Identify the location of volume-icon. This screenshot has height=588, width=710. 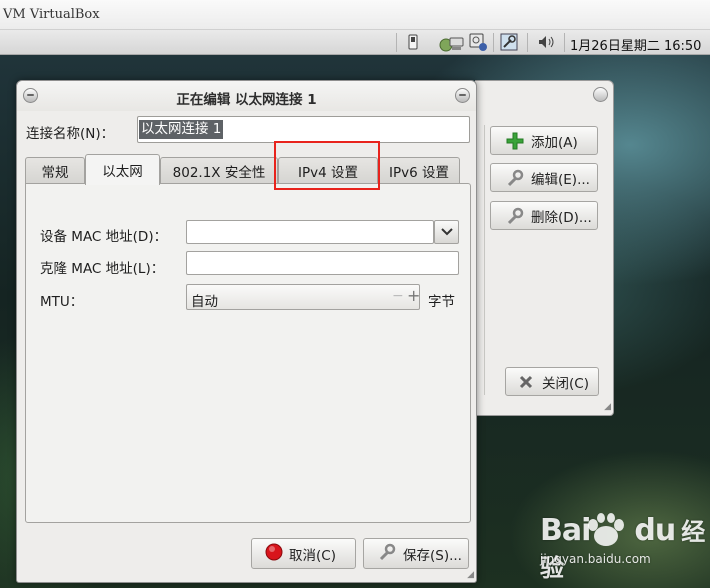
(547, 42).